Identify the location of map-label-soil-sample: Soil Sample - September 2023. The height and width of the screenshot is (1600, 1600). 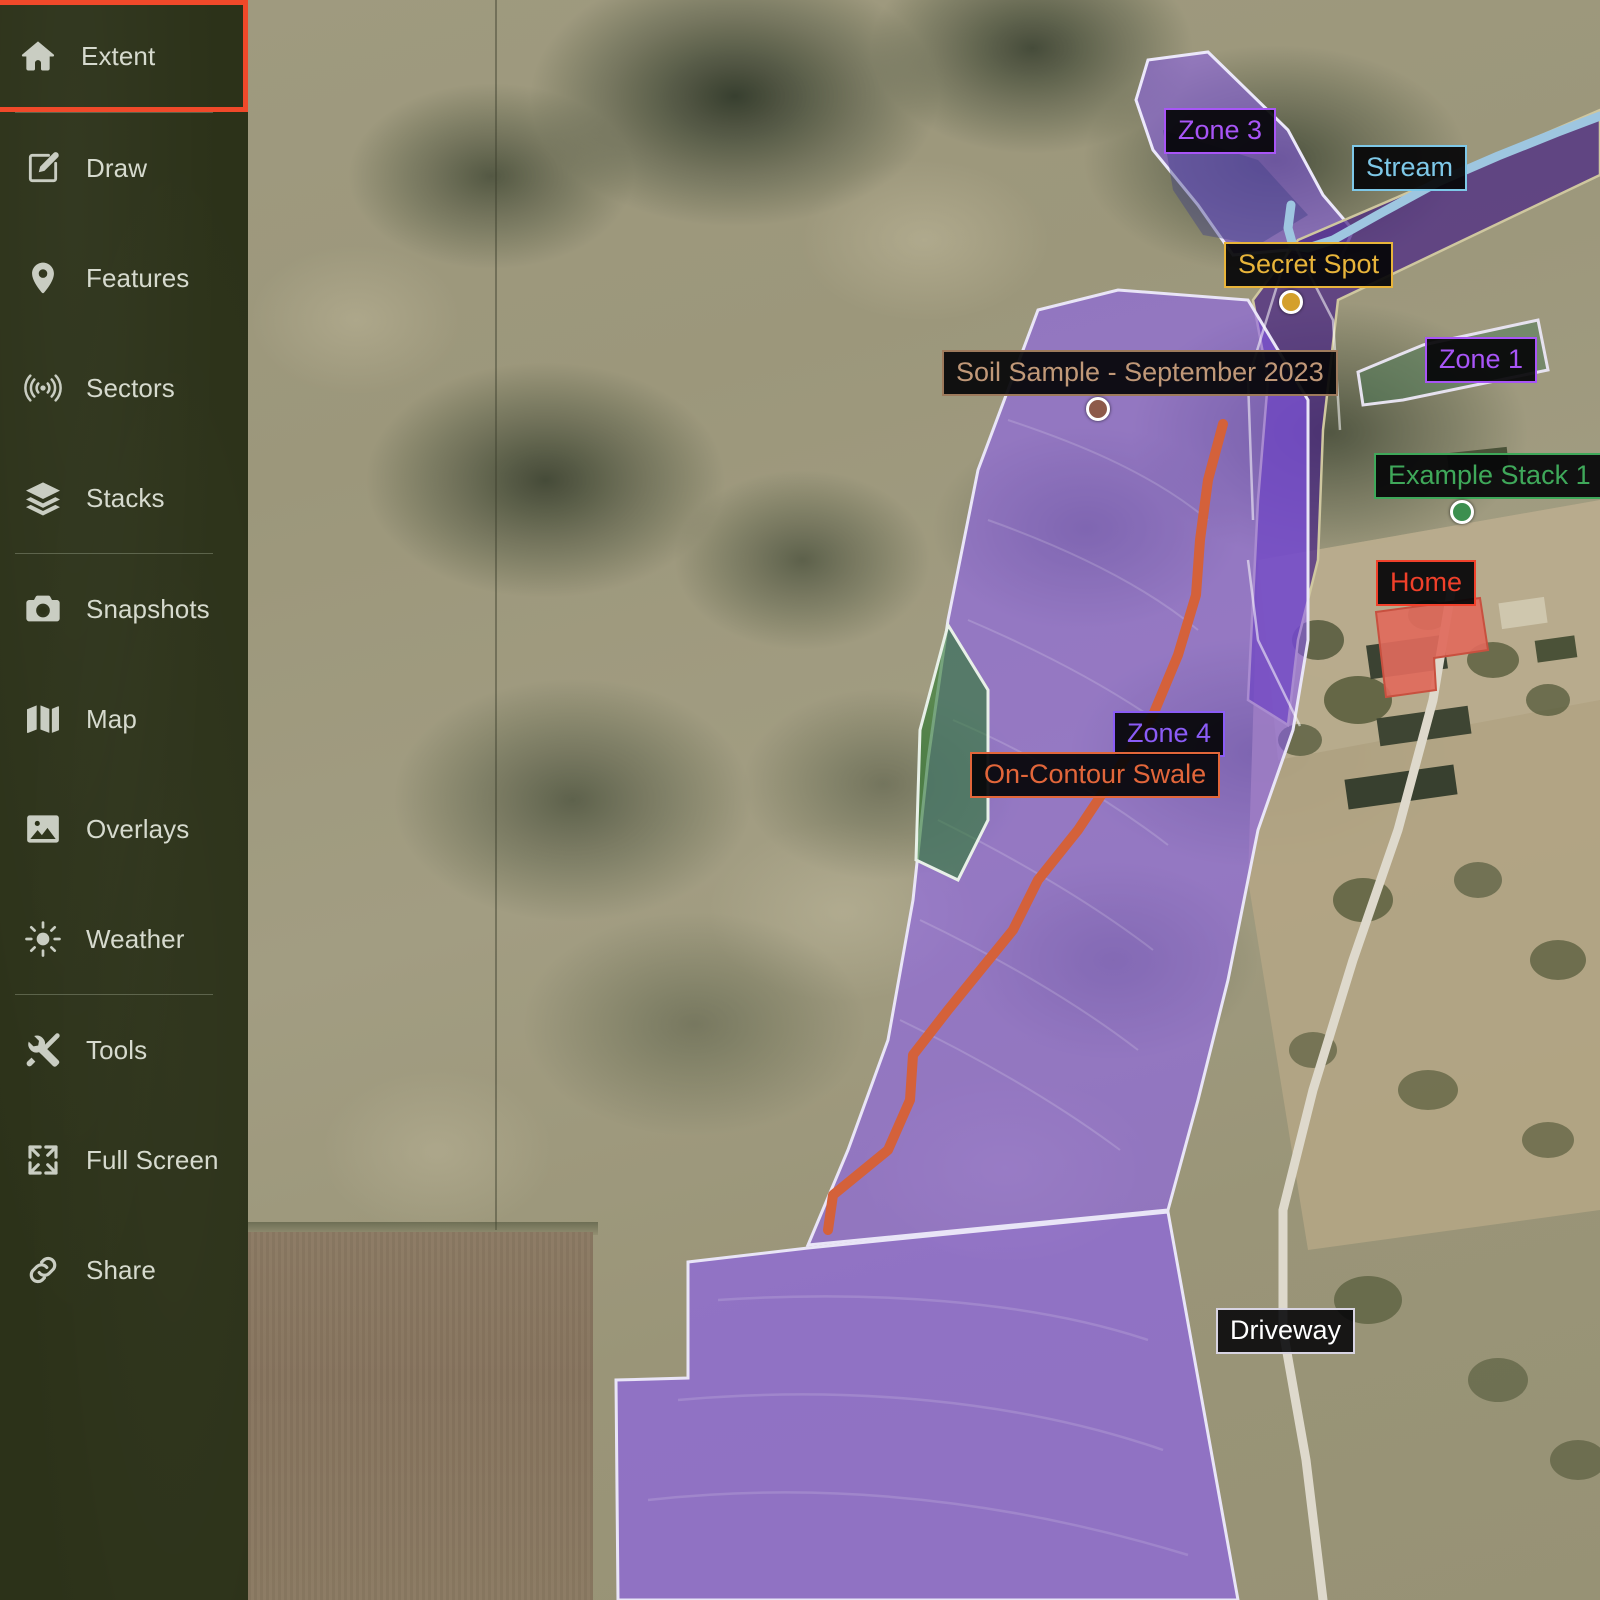
(1140, 373).